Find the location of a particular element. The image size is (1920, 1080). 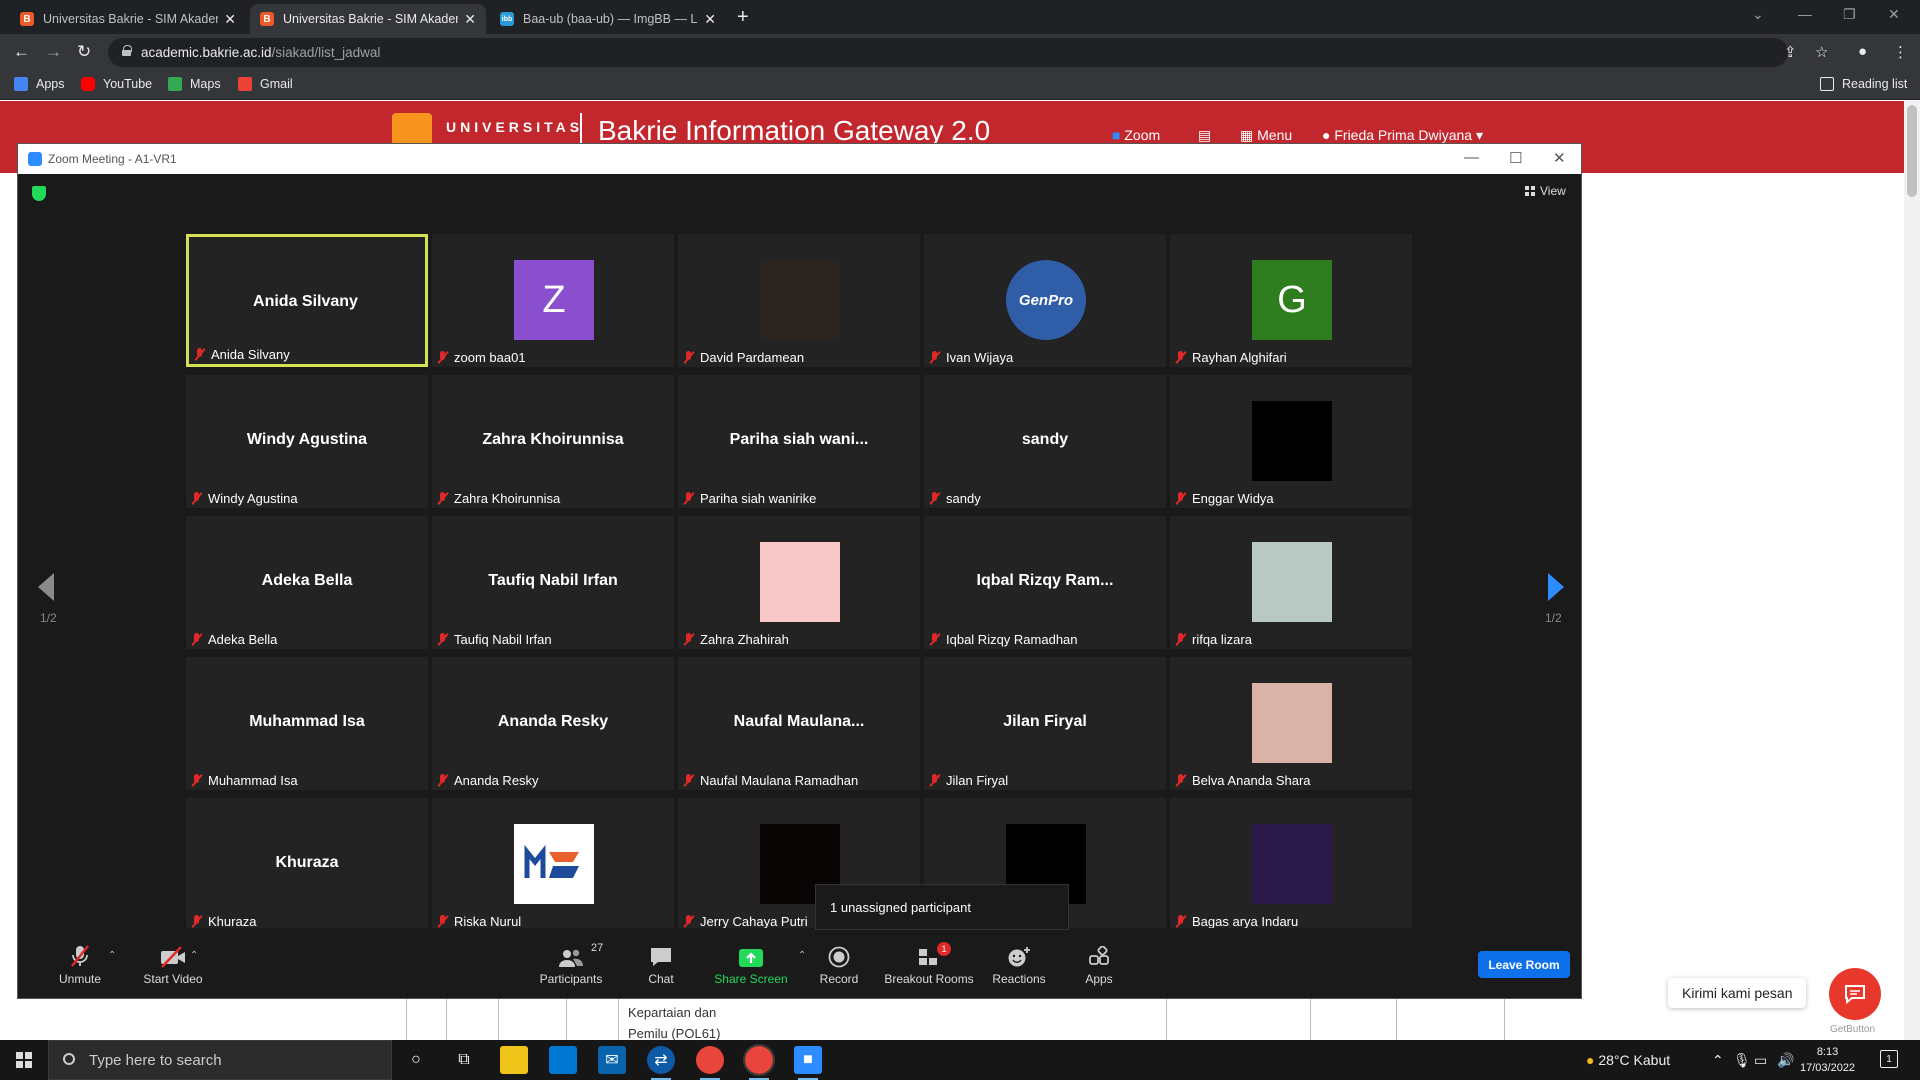

participant-name: Jilan Firyal is located at coordinates (977, 780).